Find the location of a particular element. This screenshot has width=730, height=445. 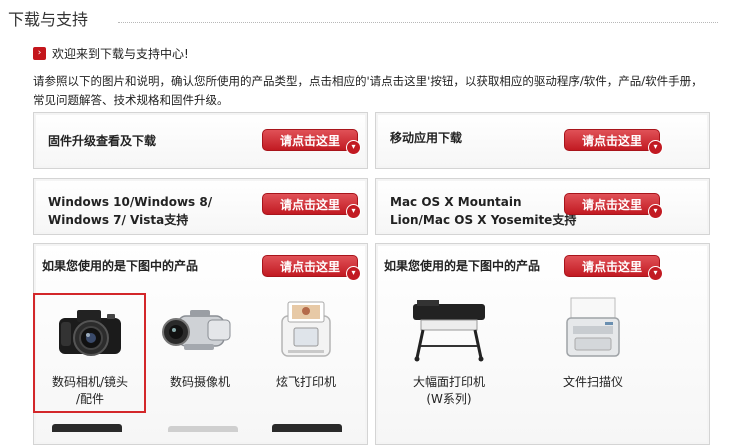

camera-label-line1: 数码相机/镜头 is located at coordinates (90, 382).